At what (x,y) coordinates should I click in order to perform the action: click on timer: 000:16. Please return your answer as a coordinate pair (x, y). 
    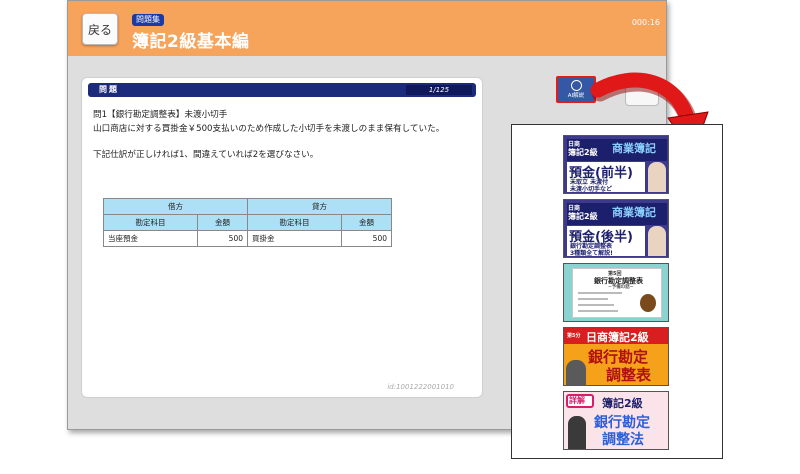
    Looking at the image, I should click on (645, 22).